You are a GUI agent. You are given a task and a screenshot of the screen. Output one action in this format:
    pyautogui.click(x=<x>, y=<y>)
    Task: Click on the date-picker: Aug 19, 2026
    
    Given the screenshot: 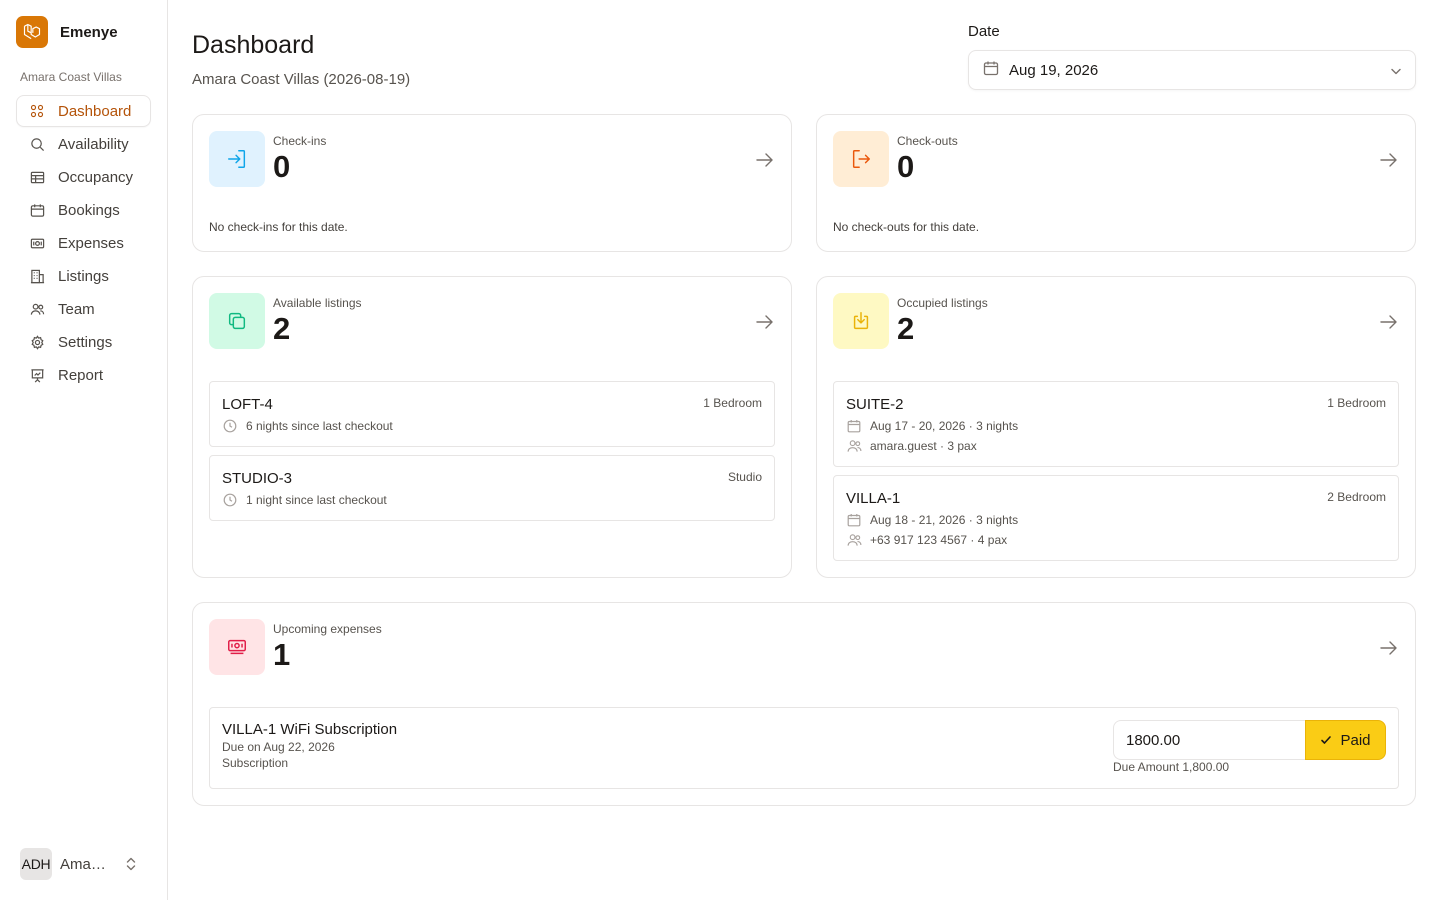 What is the action you would take?
    pyautogui.click(x=1192, y=70)
    